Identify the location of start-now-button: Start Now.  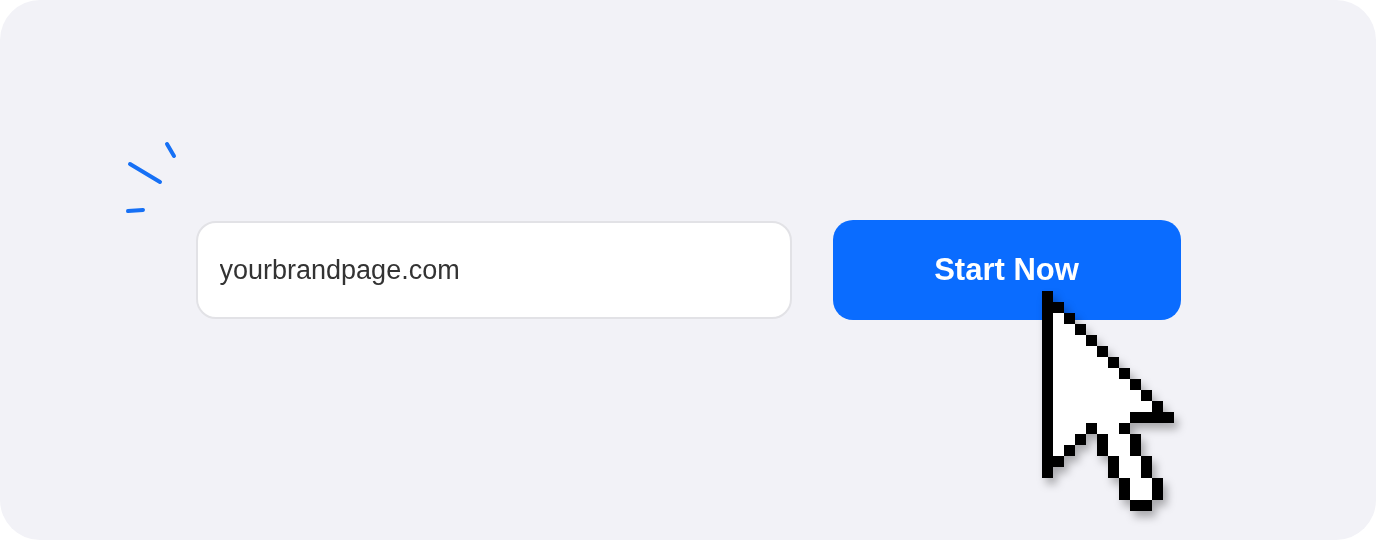
(1006, 270).